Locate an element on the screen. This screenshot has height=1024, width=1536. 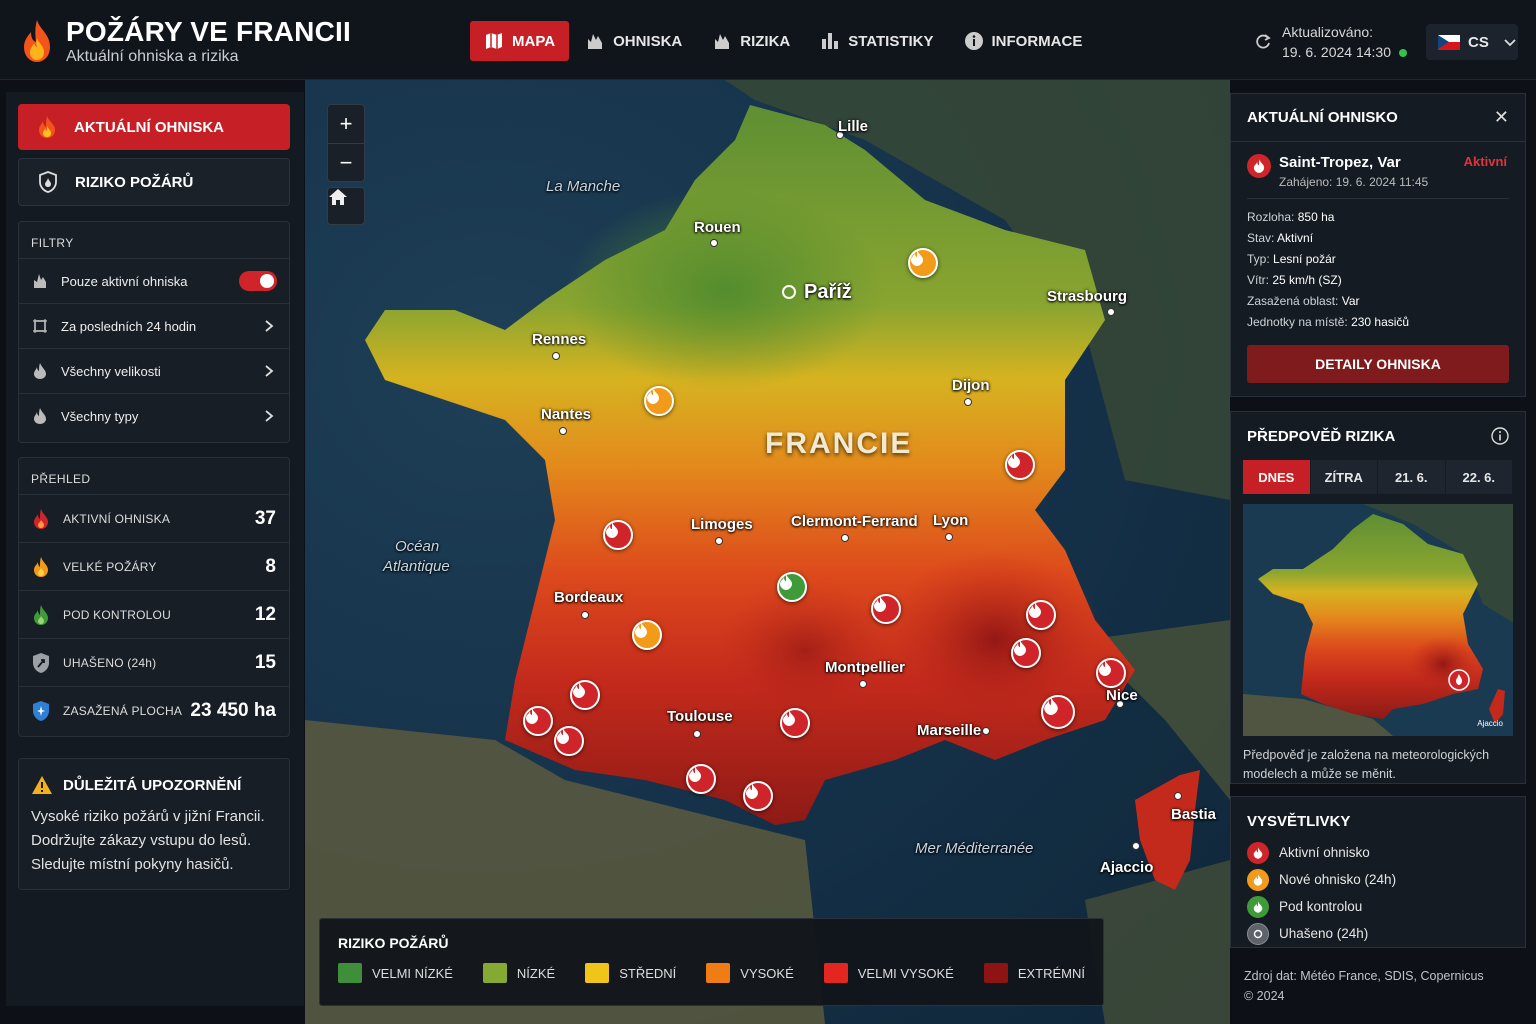
fire-detail-title: AKTUÁLNÍ OHNISKO is located at coordinates (1322, 117).